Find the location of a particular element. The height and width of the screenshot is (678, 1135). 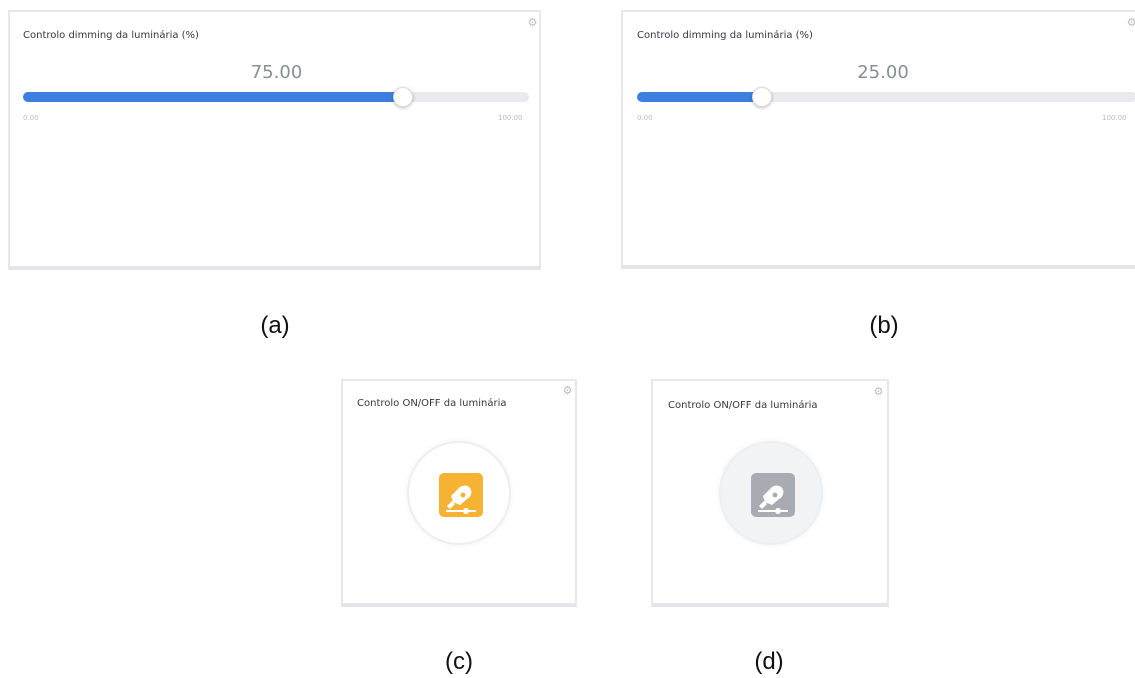

slider-value: 25.00 is located at coordinates (883, 72).